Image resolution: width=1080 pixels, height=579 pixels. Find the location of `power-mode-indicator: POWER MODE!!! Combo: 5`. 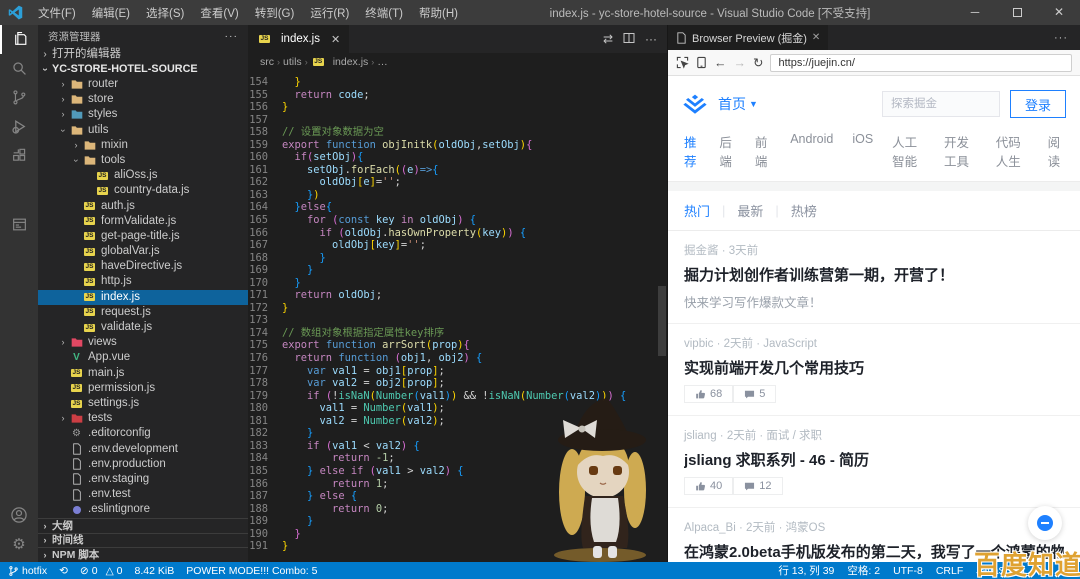

power-mode-indicator: POWER MODE!!! Combo: 5 is located at coordinates (251, 571).